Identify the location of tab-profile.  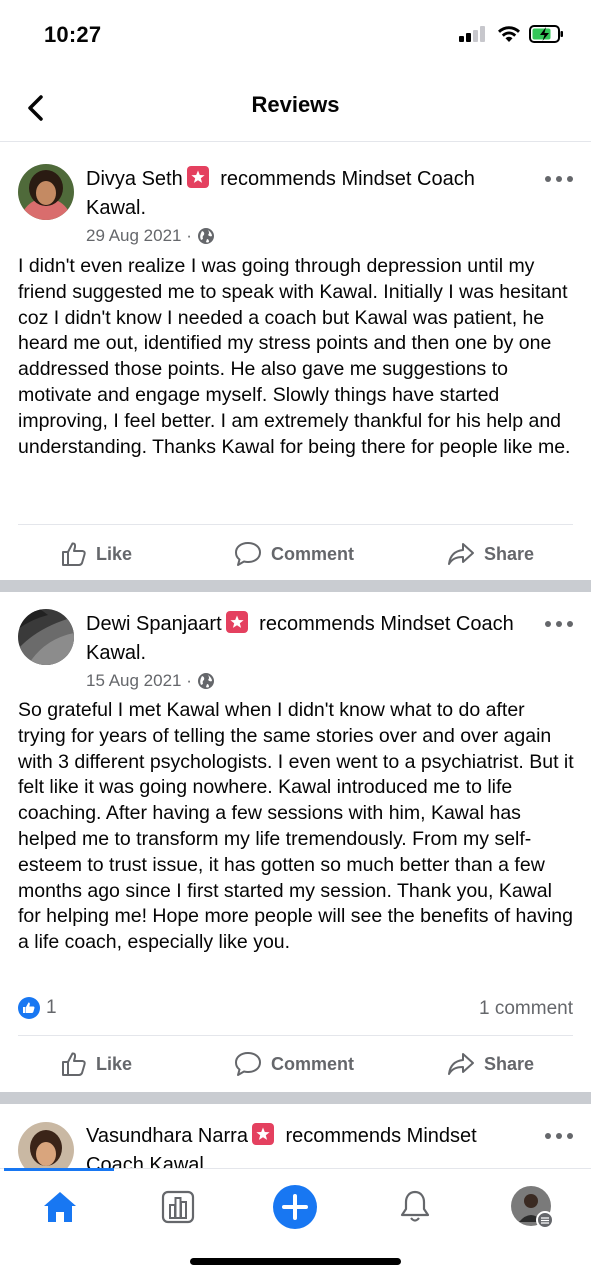
(532, 1207).